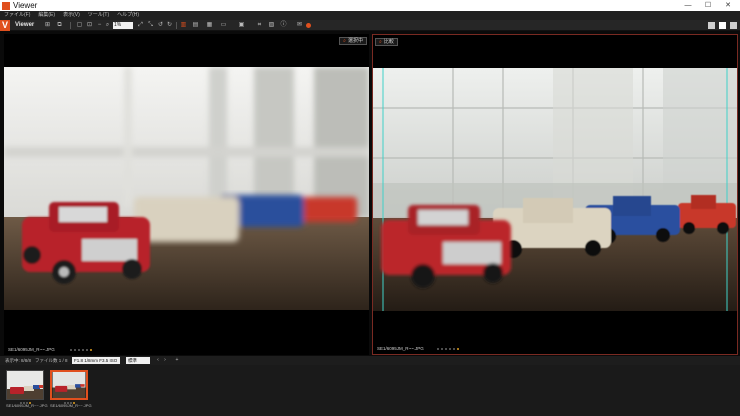  I want to click on prev-button: ‹, so click(158, 360).